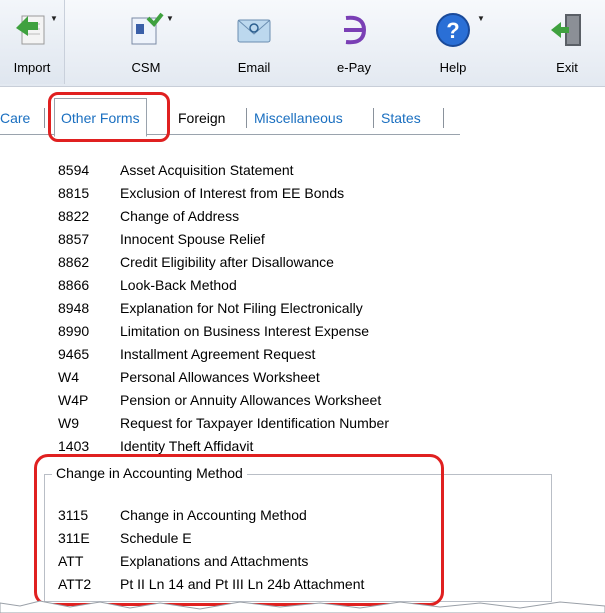  What do you see at coordinates (201, 118) in the screenshot?
I see `tab-foreign: Foreign` at bounding box center [201, 118].